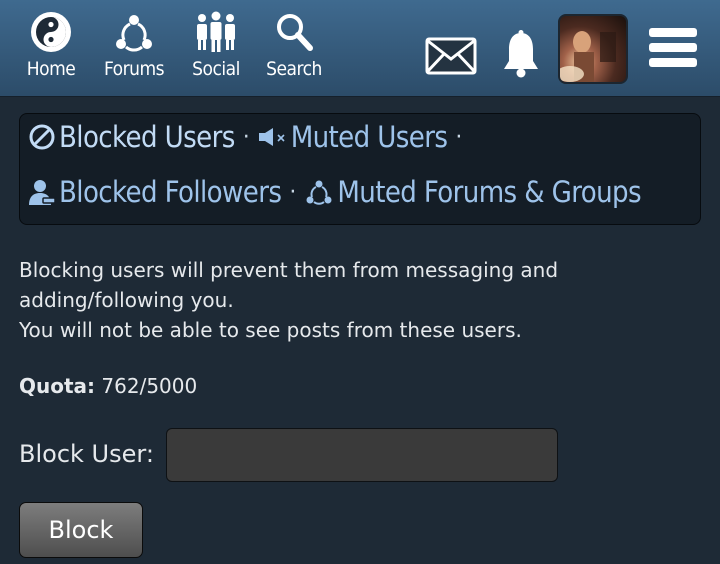  I want to click on tab-blocked-followers: Blocked Followers, so click(155, 192).